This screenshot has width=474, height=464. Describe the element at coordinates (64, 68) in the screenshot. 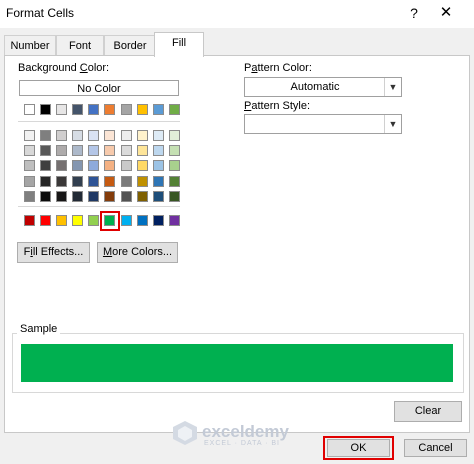

I see `background-color-label: Background Color:` at that location.